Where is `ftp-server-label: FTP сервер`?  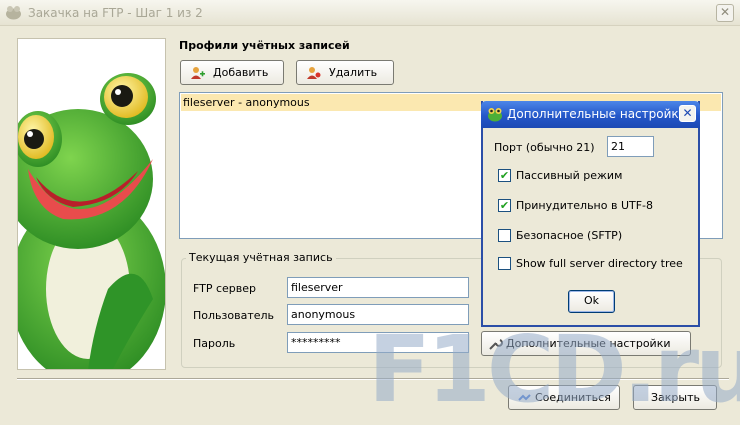
ftp-server-label: FTP сервер is located at coordinates (225, 288).